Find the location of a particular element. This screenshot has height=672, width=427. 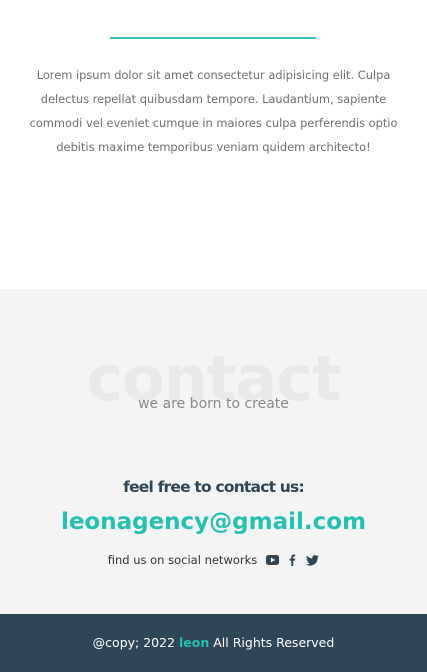

youtube-icon is located at coordinates (272, 560).